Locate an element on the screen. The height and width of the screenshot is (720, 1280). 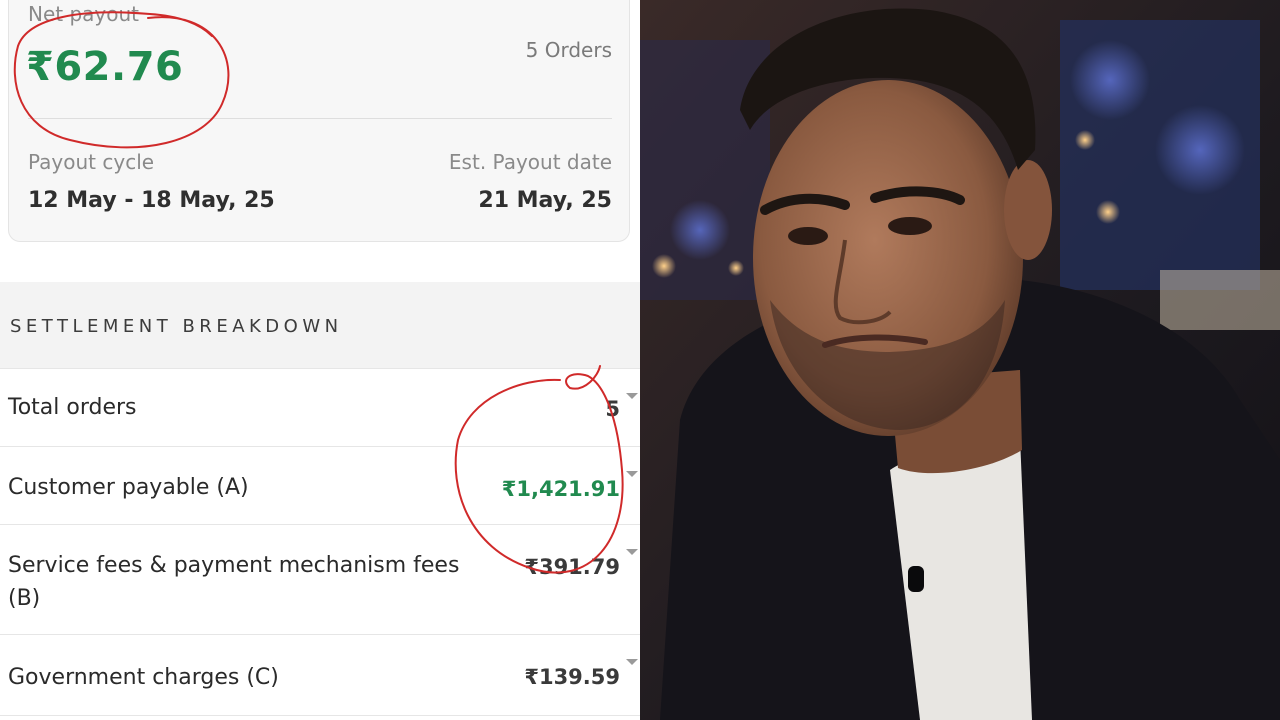
row-label: Total orders is located at coordinates (72, 407).